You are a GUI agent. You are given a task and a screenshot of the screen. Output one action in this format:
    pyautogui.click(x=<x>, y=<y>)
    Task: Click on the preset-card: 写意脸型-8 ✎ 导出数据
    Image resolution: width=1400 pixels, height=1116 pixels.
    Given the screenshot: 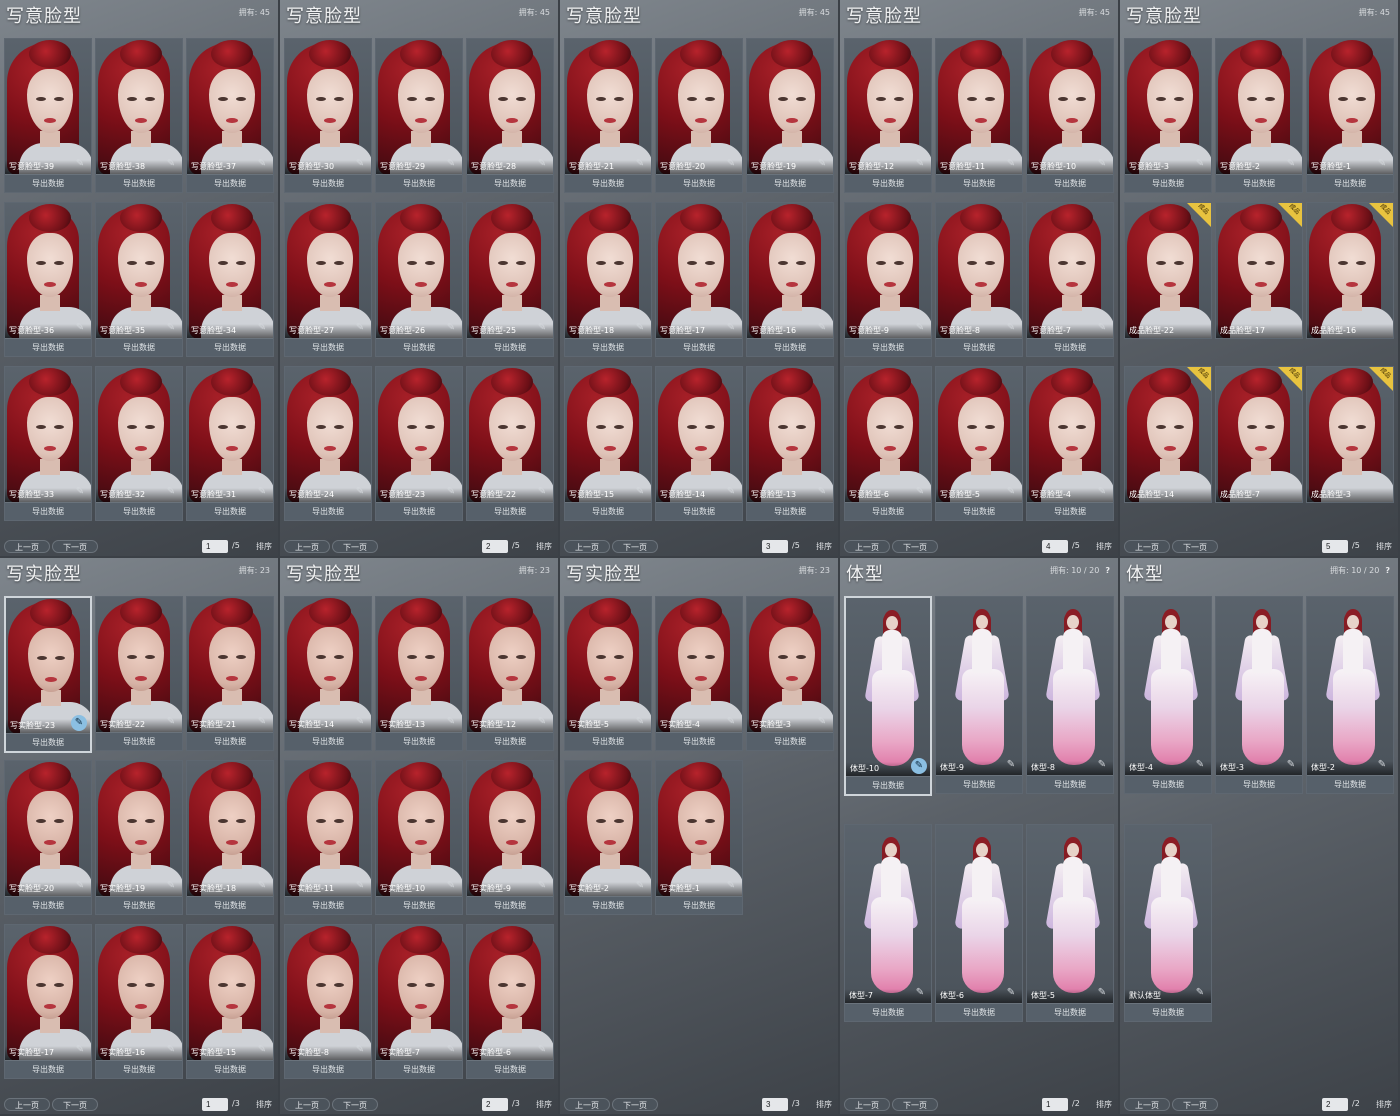 What is the action you would take?
    pyautogui.click(x=979, y=279)
    